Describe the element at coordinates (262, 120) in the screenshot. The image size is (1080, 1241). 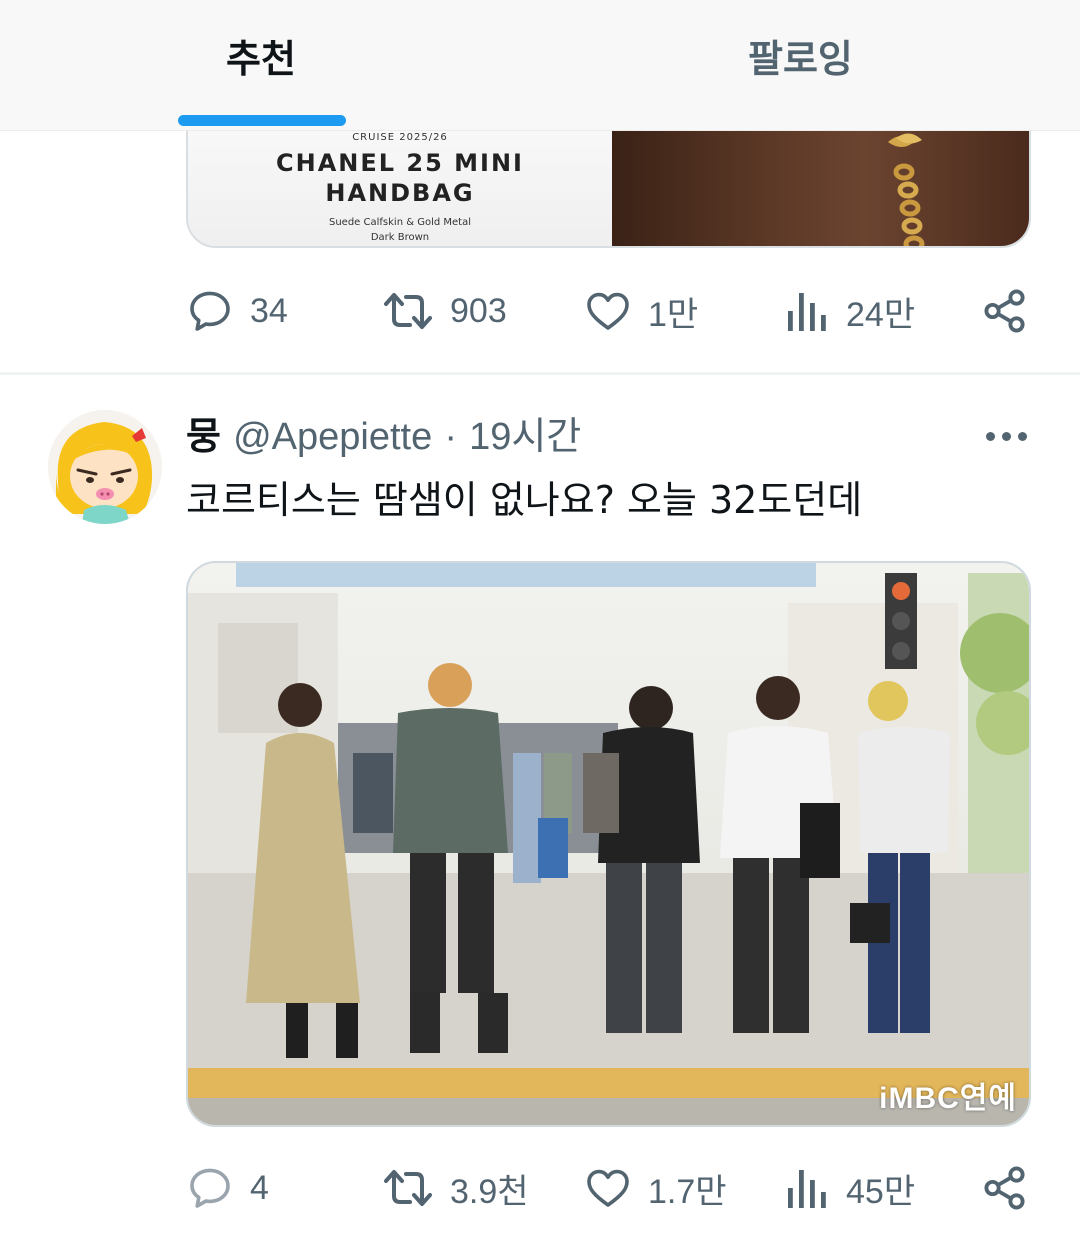
I see `active-tab-indicator` at that location.